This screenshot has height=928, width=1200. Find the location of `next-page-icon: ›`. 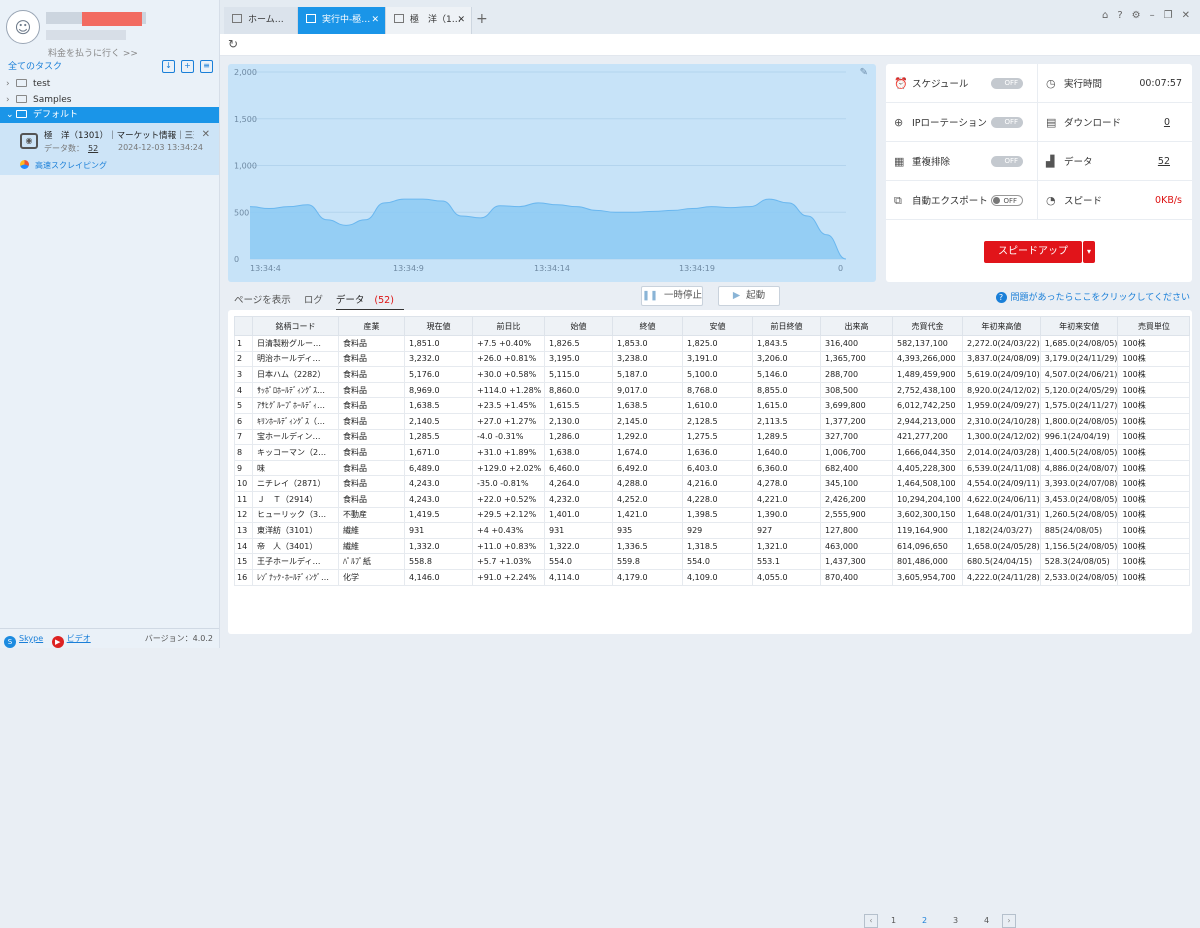

next-page-icon: › is located at coordinates (1009, 921).